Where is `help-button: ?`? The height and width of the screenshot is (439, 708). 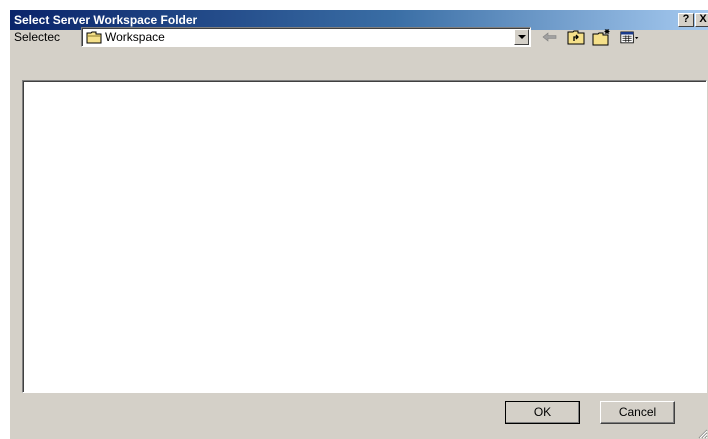
help-button: ? is located at coordinates (686, 20).